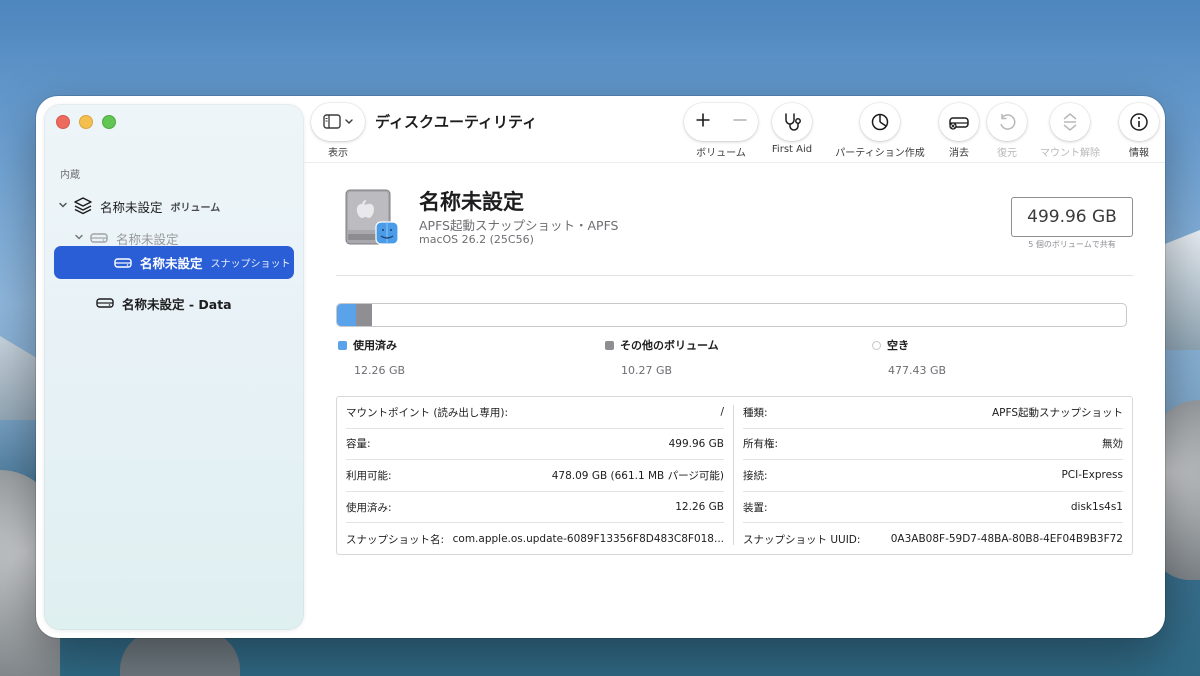 The width and height of the screenshot is (1200, 676). I want to click on info-key: 種類:, so click(755, 412).